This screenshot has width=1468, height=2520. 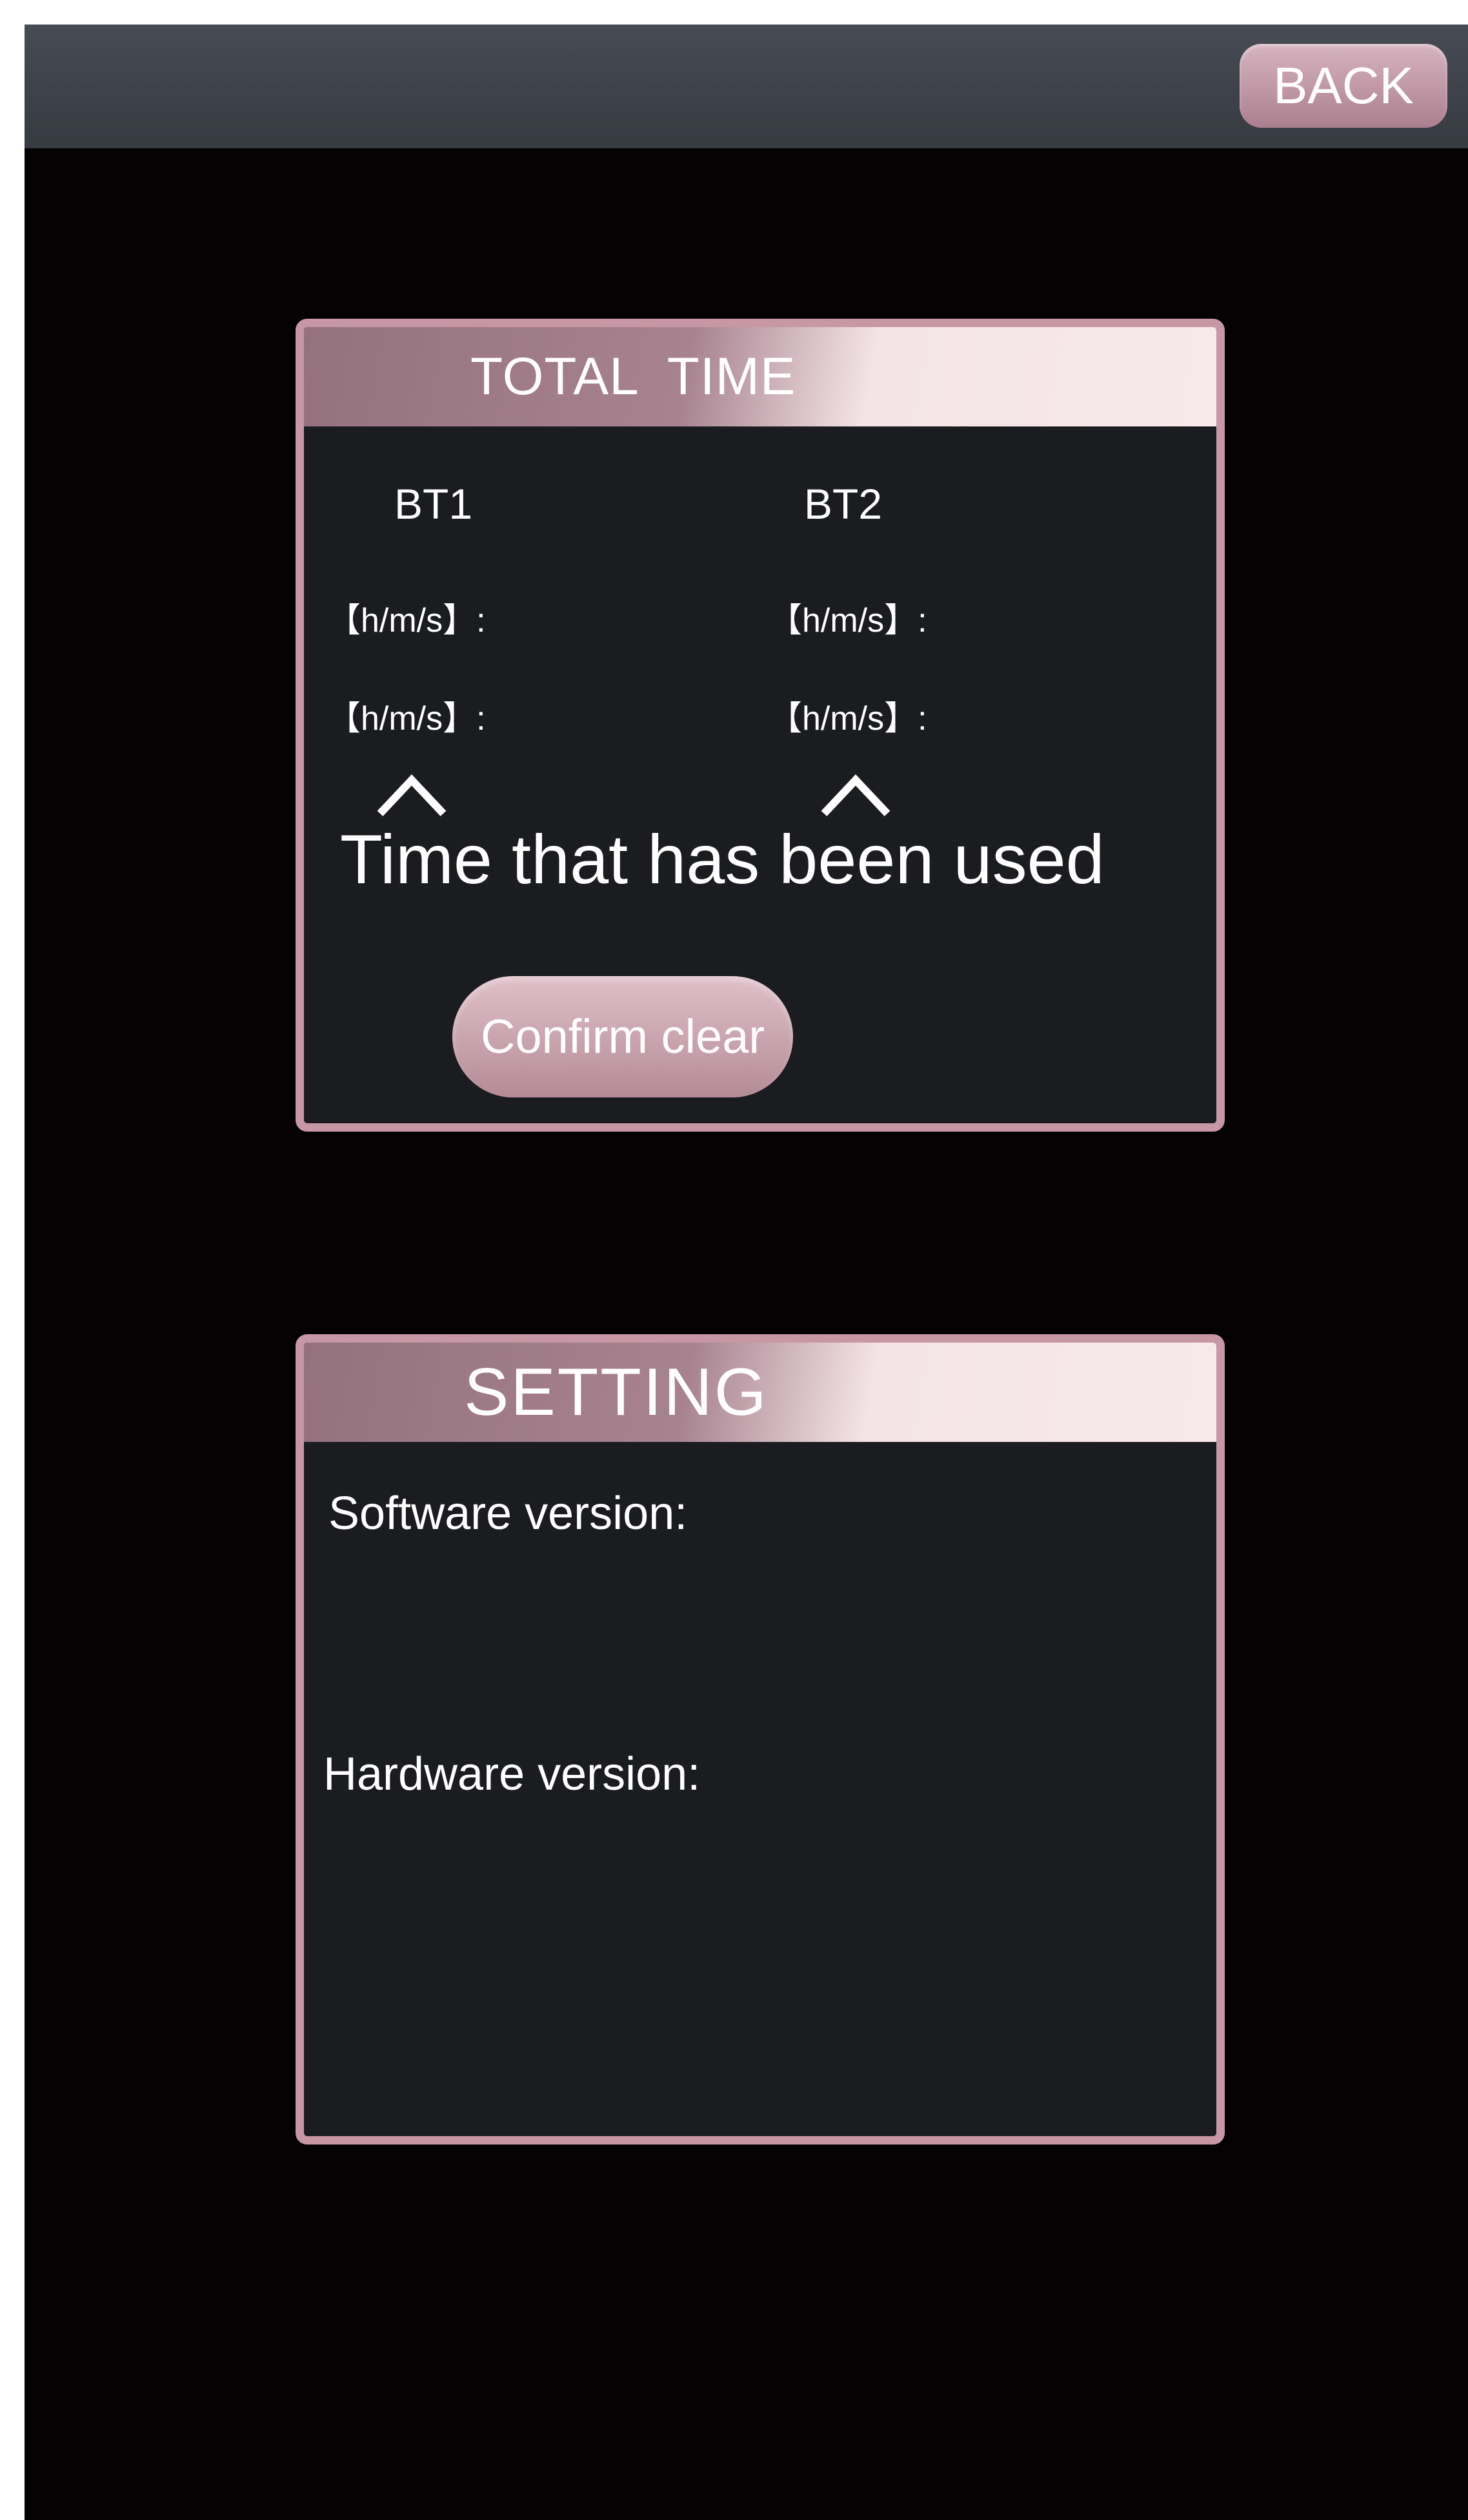 What do you see at coordinates (622, 1036) in the screenshot?
I see `confirm-clear-button: Confirm clear` at bounding box center [622, 1036].